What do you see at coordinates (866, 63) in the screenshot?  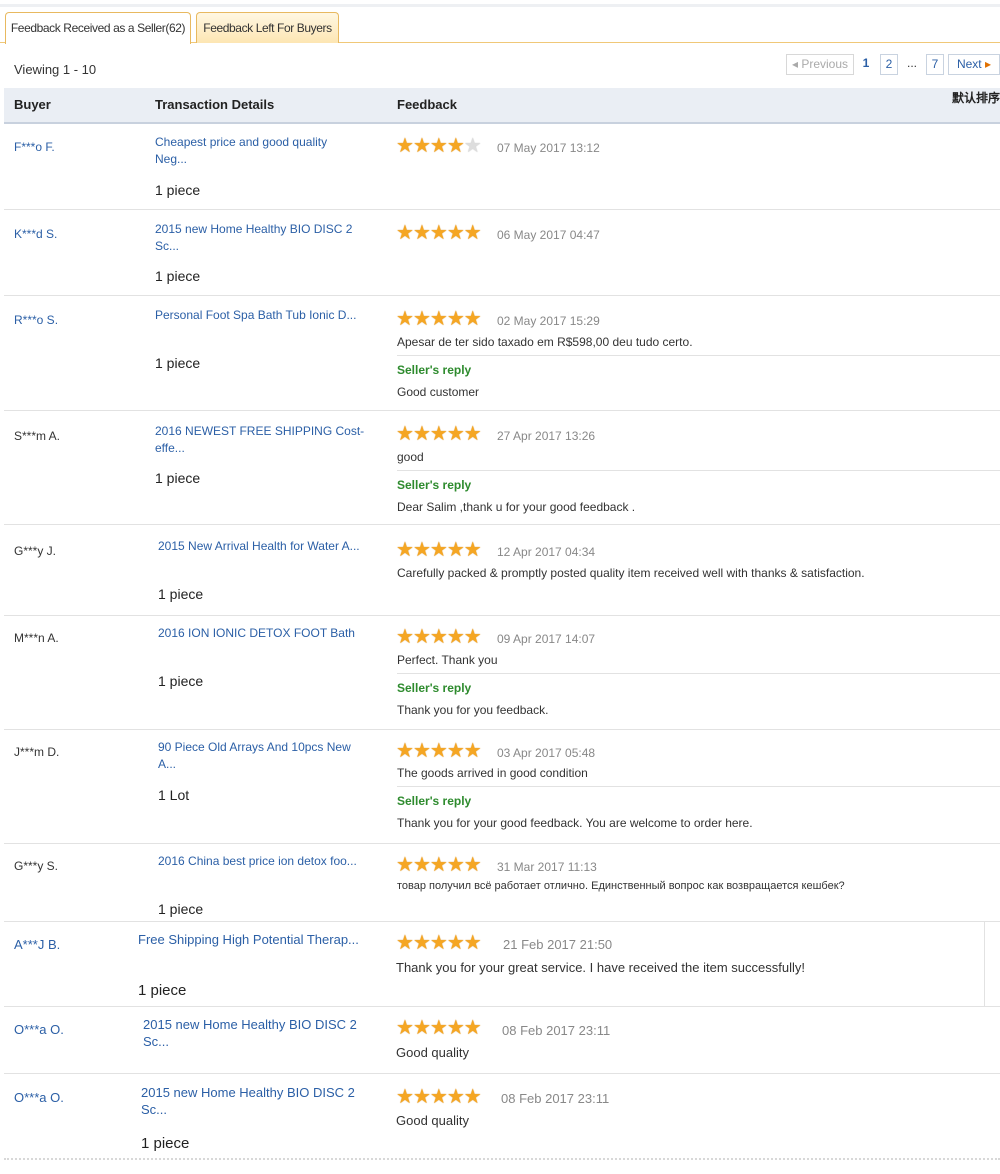 I see `page-1-link: 1` at bounding box center [866, 63].